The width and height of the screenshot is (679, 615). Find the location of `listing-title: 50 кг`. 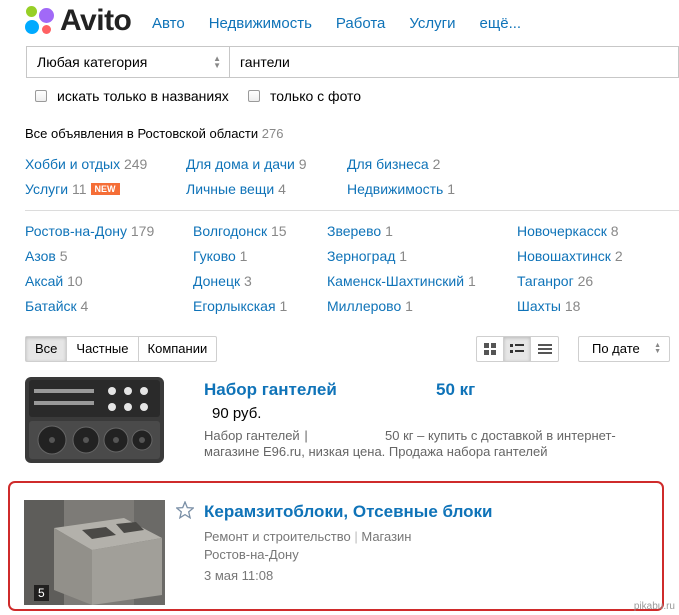

listing-title: 50 кг is located at coordinates (455, 390).